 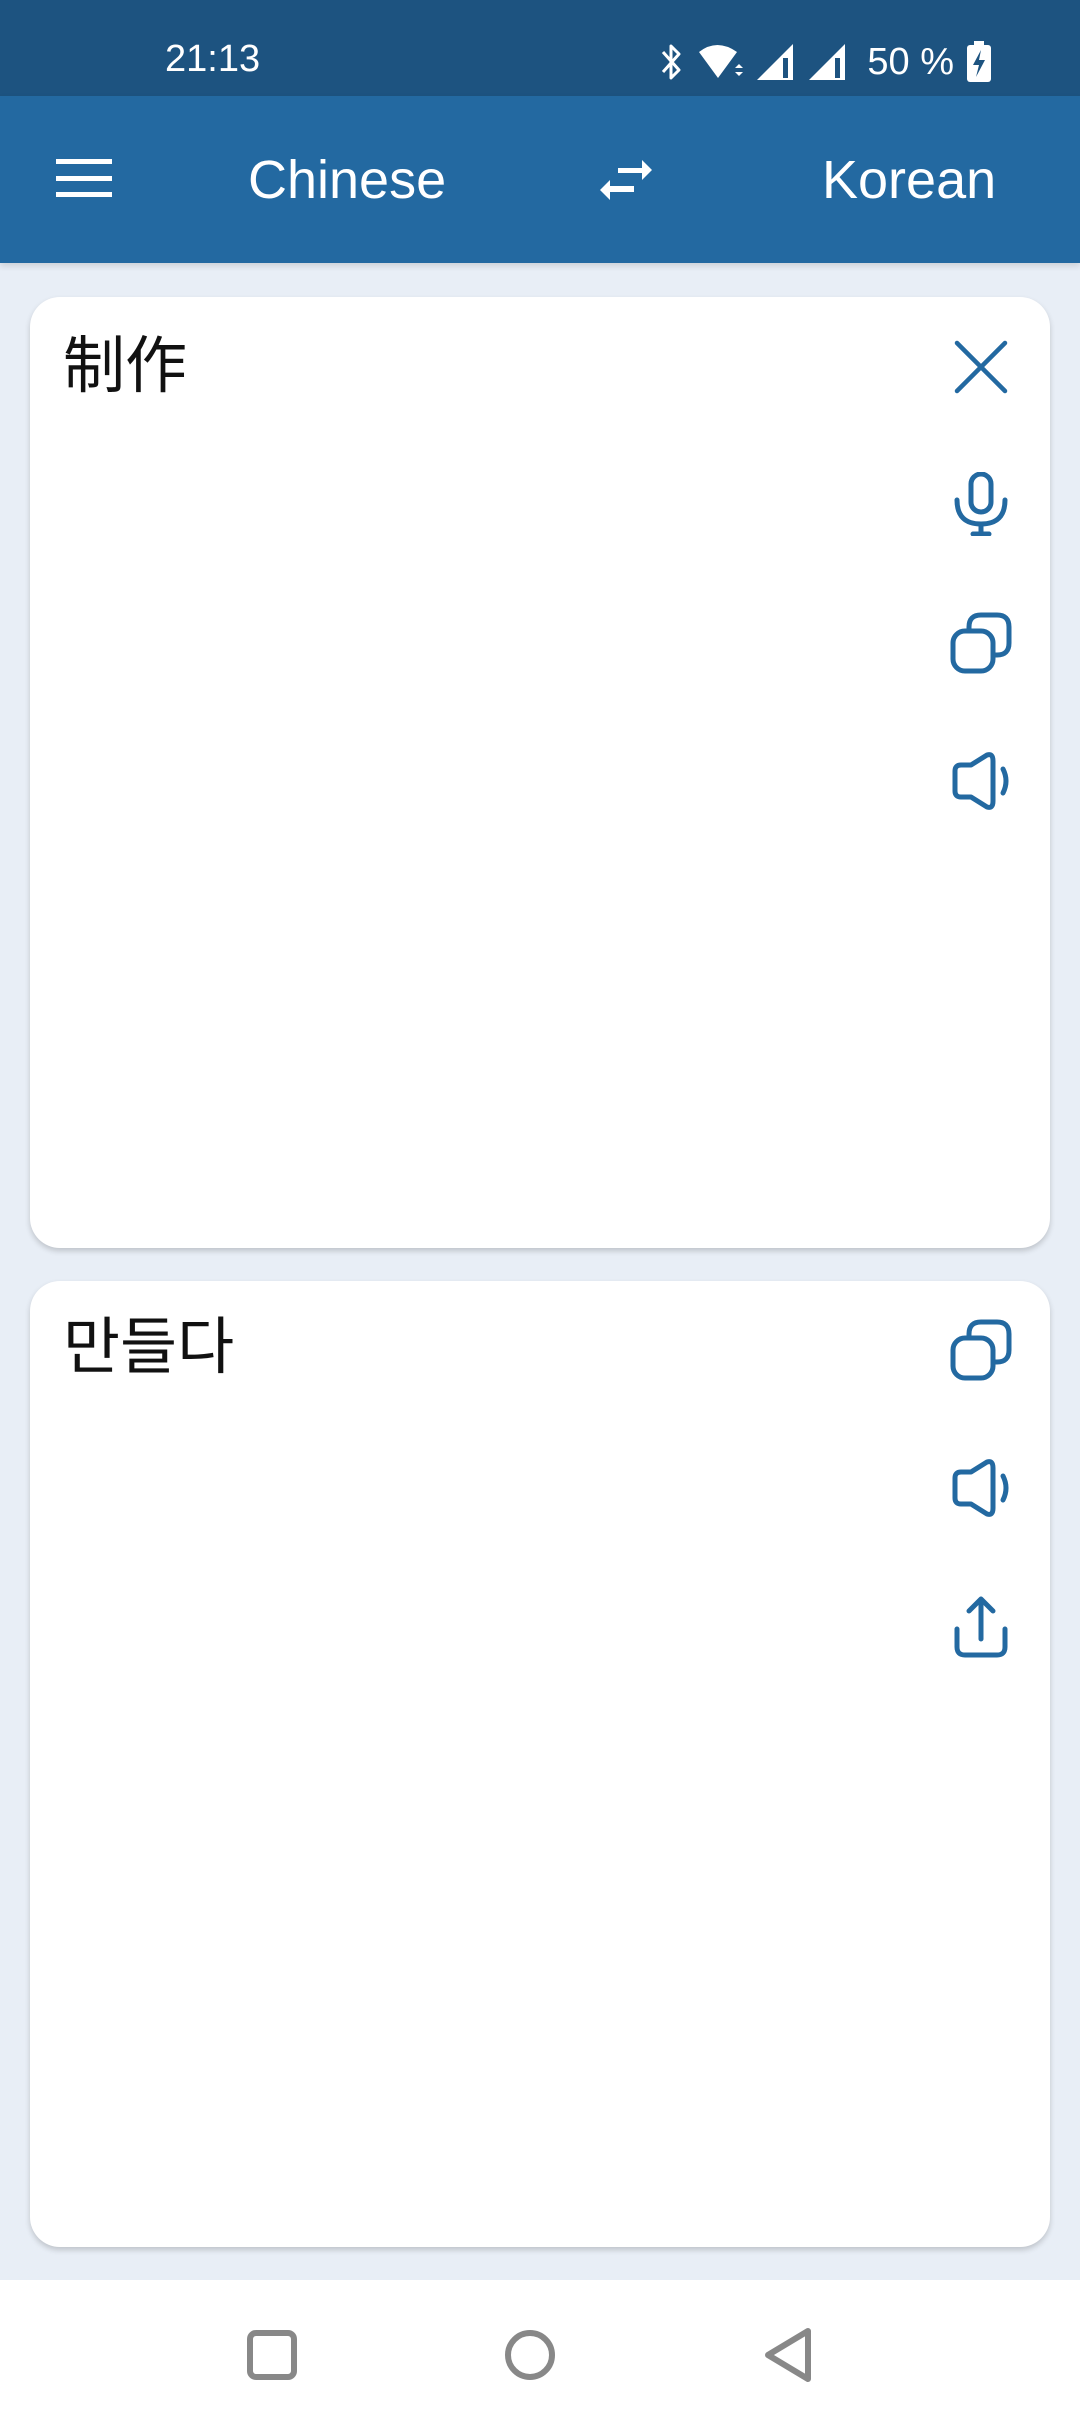 I want to click on share-icon, so click(x=981, y=1627).